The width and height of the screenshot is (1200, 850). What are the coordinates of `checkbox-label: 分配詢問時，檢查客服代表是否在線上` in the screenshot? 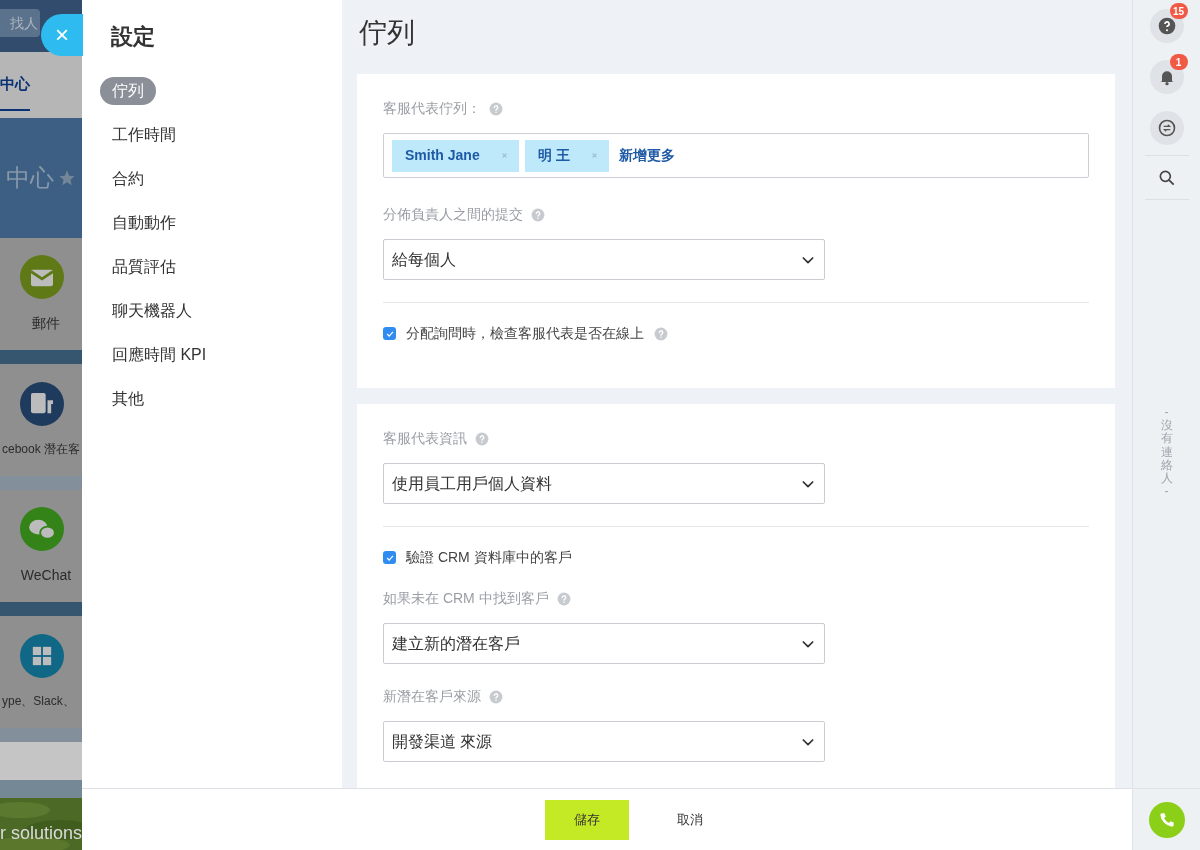 It's located at (525, 333).